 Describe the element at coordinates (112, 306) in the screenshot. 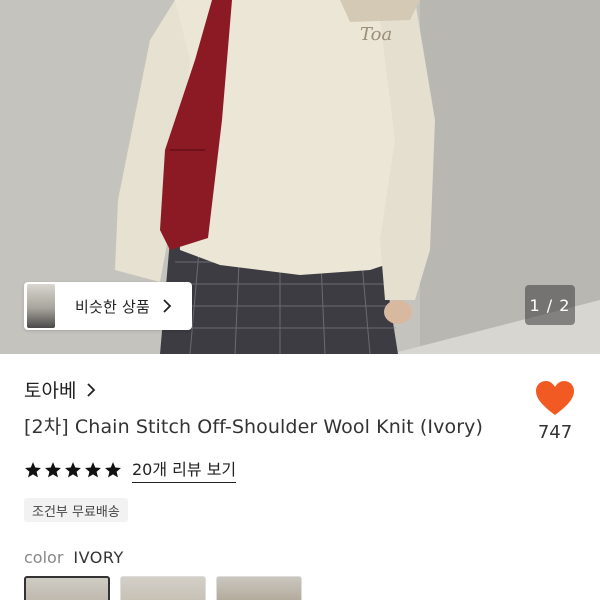

I see `similar-products-label: 비슷한 상품` at that location.